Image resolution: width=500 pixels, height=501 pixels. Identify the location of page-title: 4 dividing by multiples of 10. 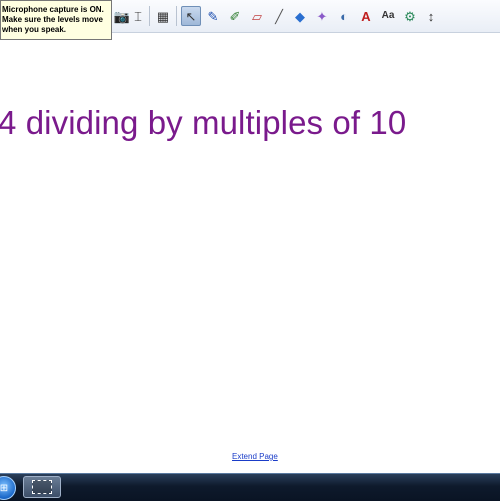
(203, 122).